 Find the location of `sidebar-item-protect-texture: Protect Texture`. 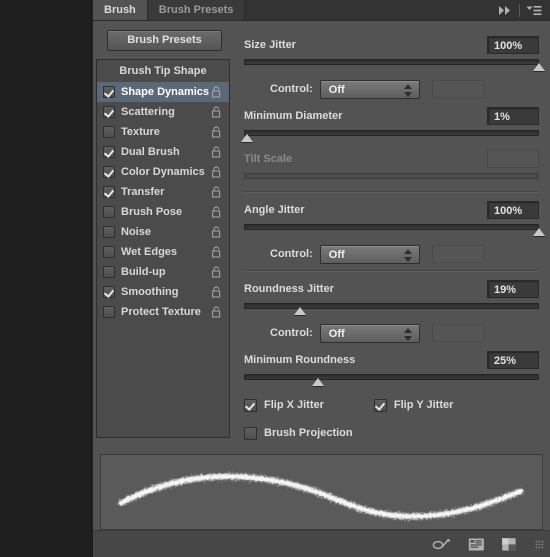

sidebar-item-protect-texture: Protect Texture is located at coordinates (163, 312).